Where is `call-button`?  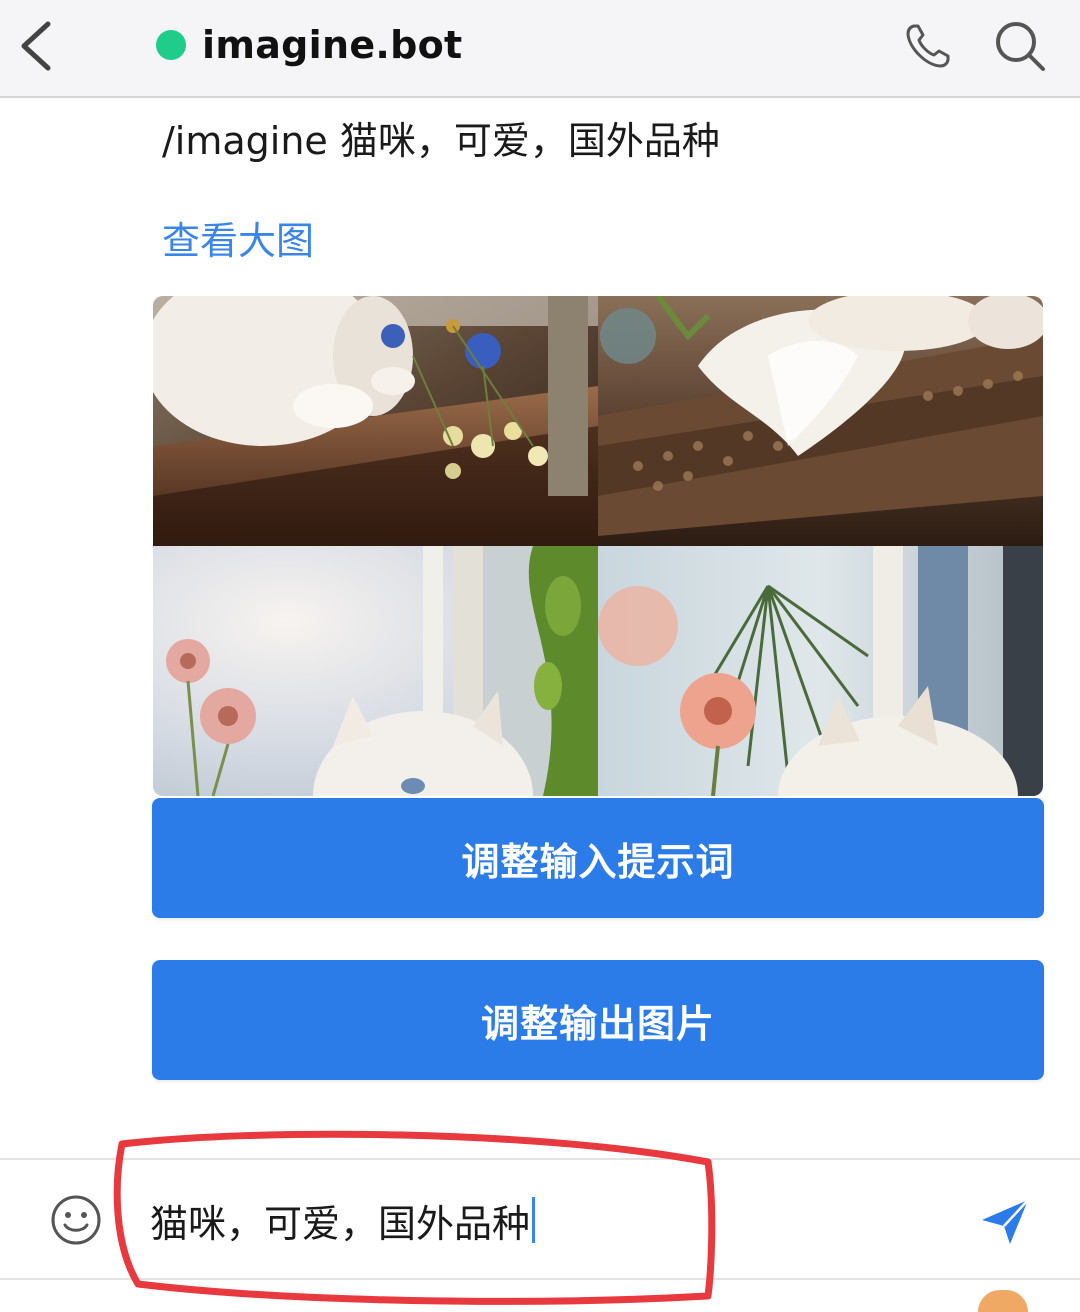 call-button is located at coordinates (928, 46).